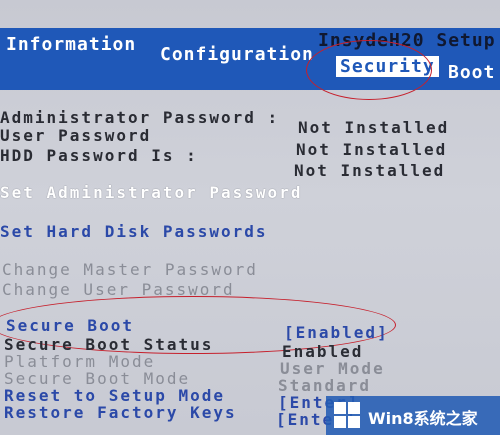 This screenshot has width=500, height=435. I want to click on tab-security: Security, so click(387, 66).